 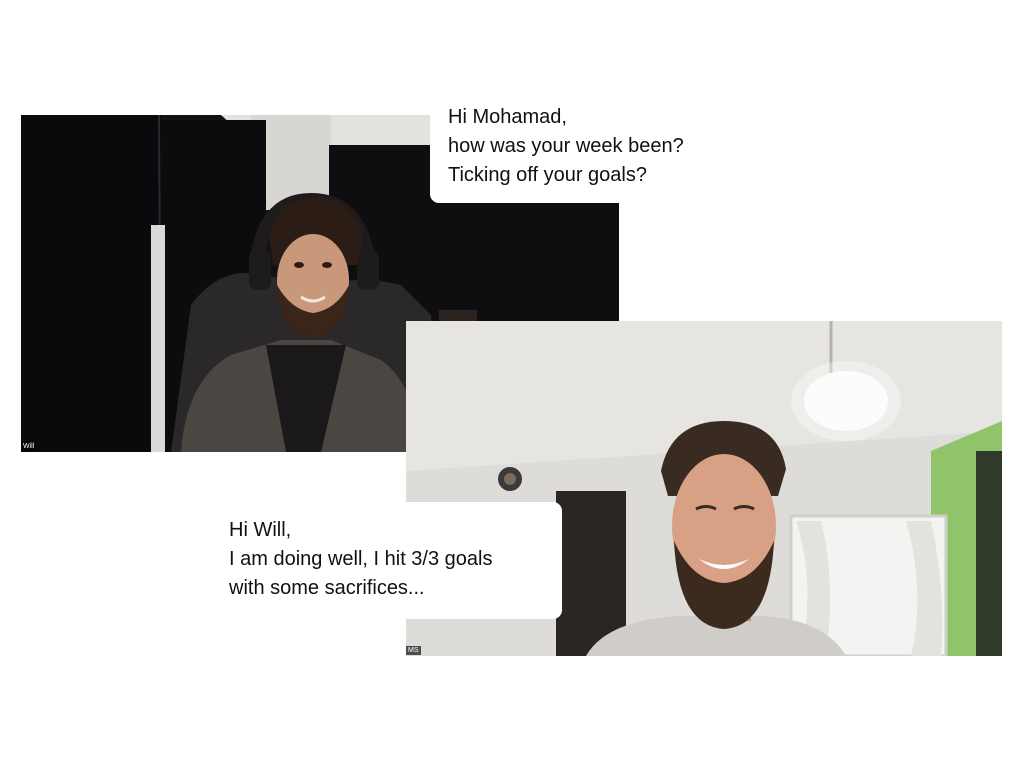 What do you see at coordinates (566, 146) in the screenshot?
I see `message-line: how was your week been?` at bounding box center [566, 146].